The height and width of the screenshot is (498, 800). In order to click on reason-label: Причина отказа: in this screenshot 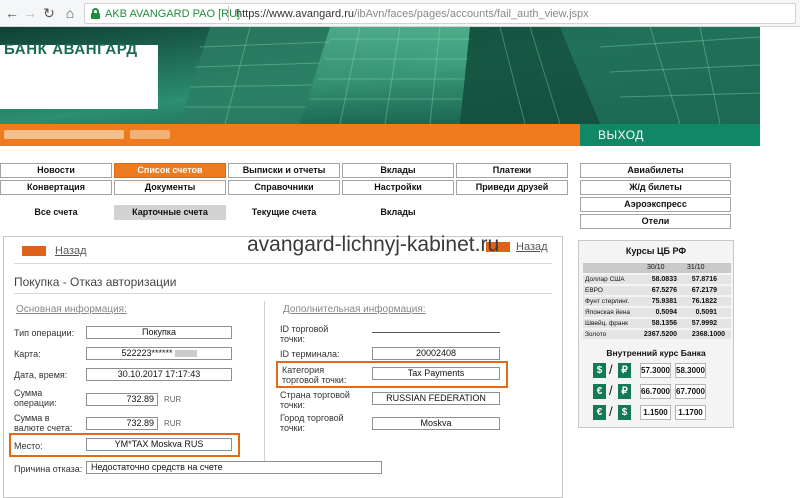, I will do `click(48, 469)`.